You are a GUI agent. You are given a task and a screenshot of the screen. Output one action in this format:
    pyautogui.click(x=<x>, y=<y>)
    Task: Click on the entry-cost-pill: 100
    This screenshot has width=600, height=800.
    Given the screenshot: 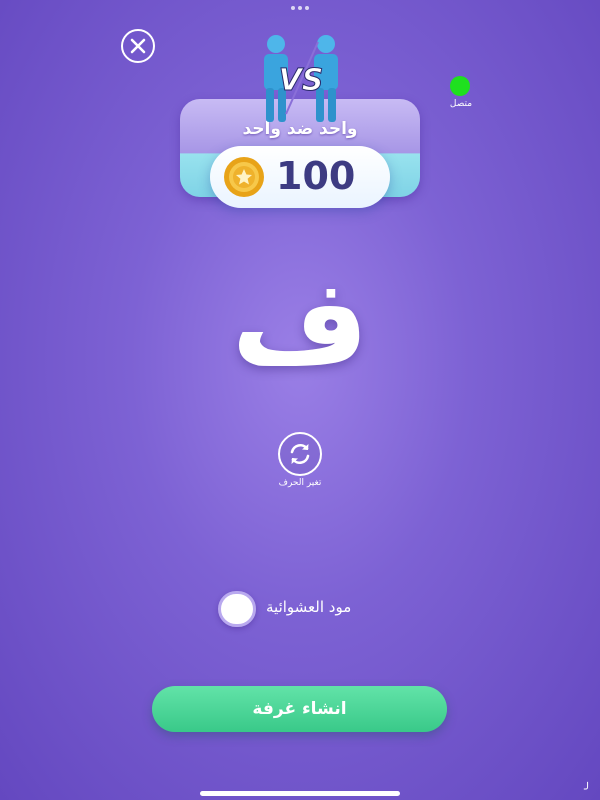 What is the action you would take?
    pyautogui.click(x=300, y=177)
    